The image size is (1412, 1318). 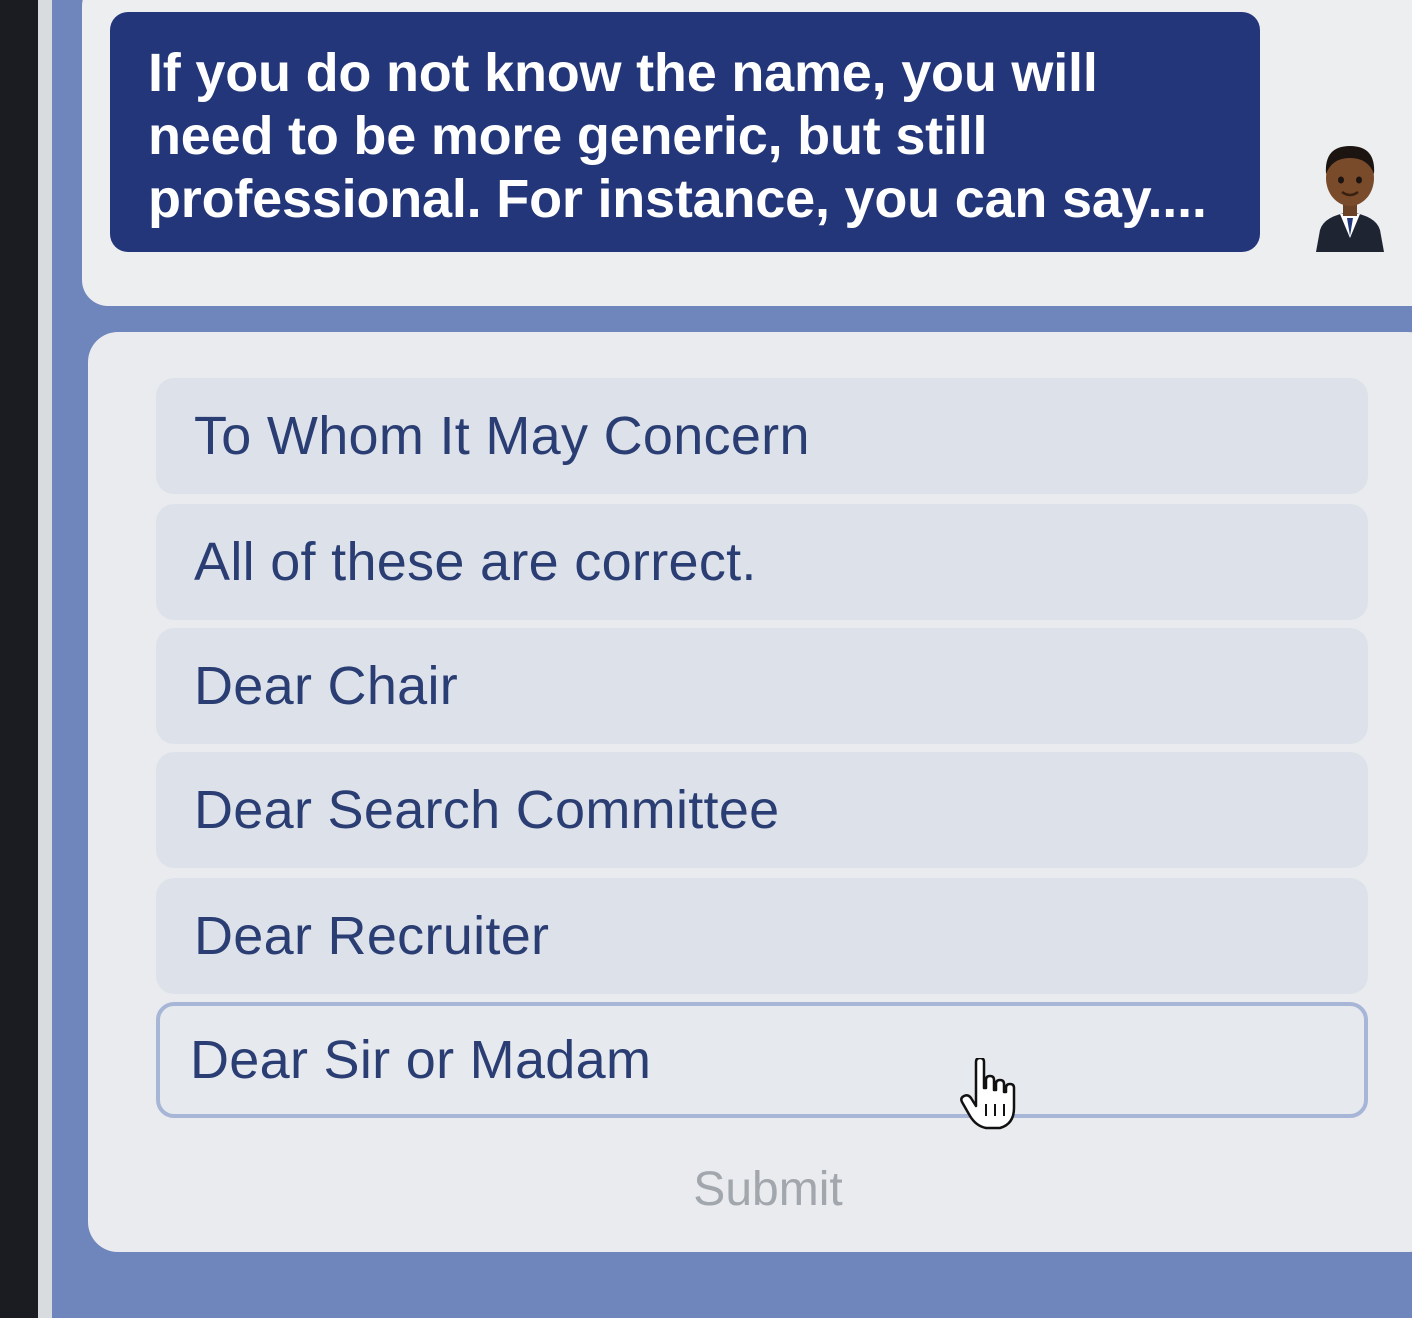 What do you see at coordinates (762, 562) in the screenshot?
I see `option-all-of-these-are-correct: All of these are correct.` at bounding box center [762, 562].